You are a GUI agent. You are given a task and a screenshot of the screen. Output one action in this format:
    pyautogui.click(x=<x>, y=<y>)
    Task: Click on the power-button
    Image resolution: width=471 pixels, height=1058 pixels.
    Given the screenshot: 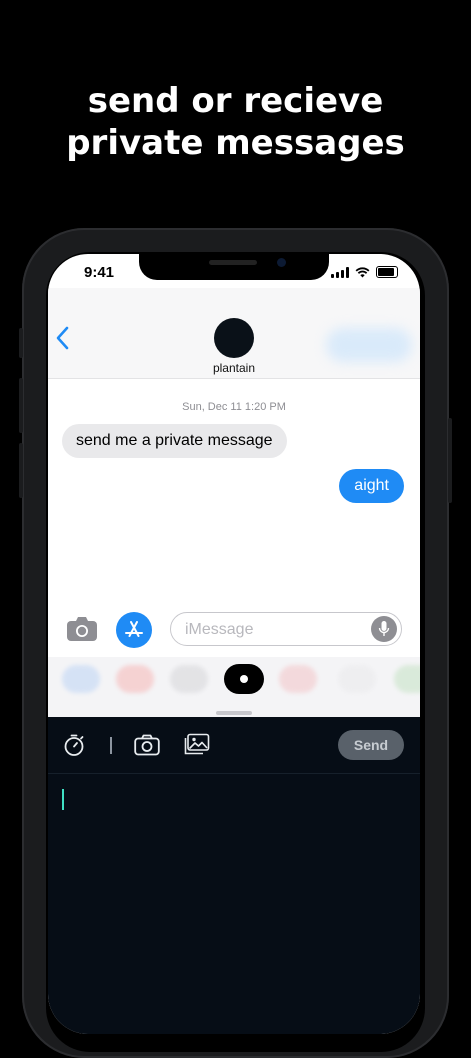 What is the action you would take?
    pyautogui.click(x=450, y=460)
    